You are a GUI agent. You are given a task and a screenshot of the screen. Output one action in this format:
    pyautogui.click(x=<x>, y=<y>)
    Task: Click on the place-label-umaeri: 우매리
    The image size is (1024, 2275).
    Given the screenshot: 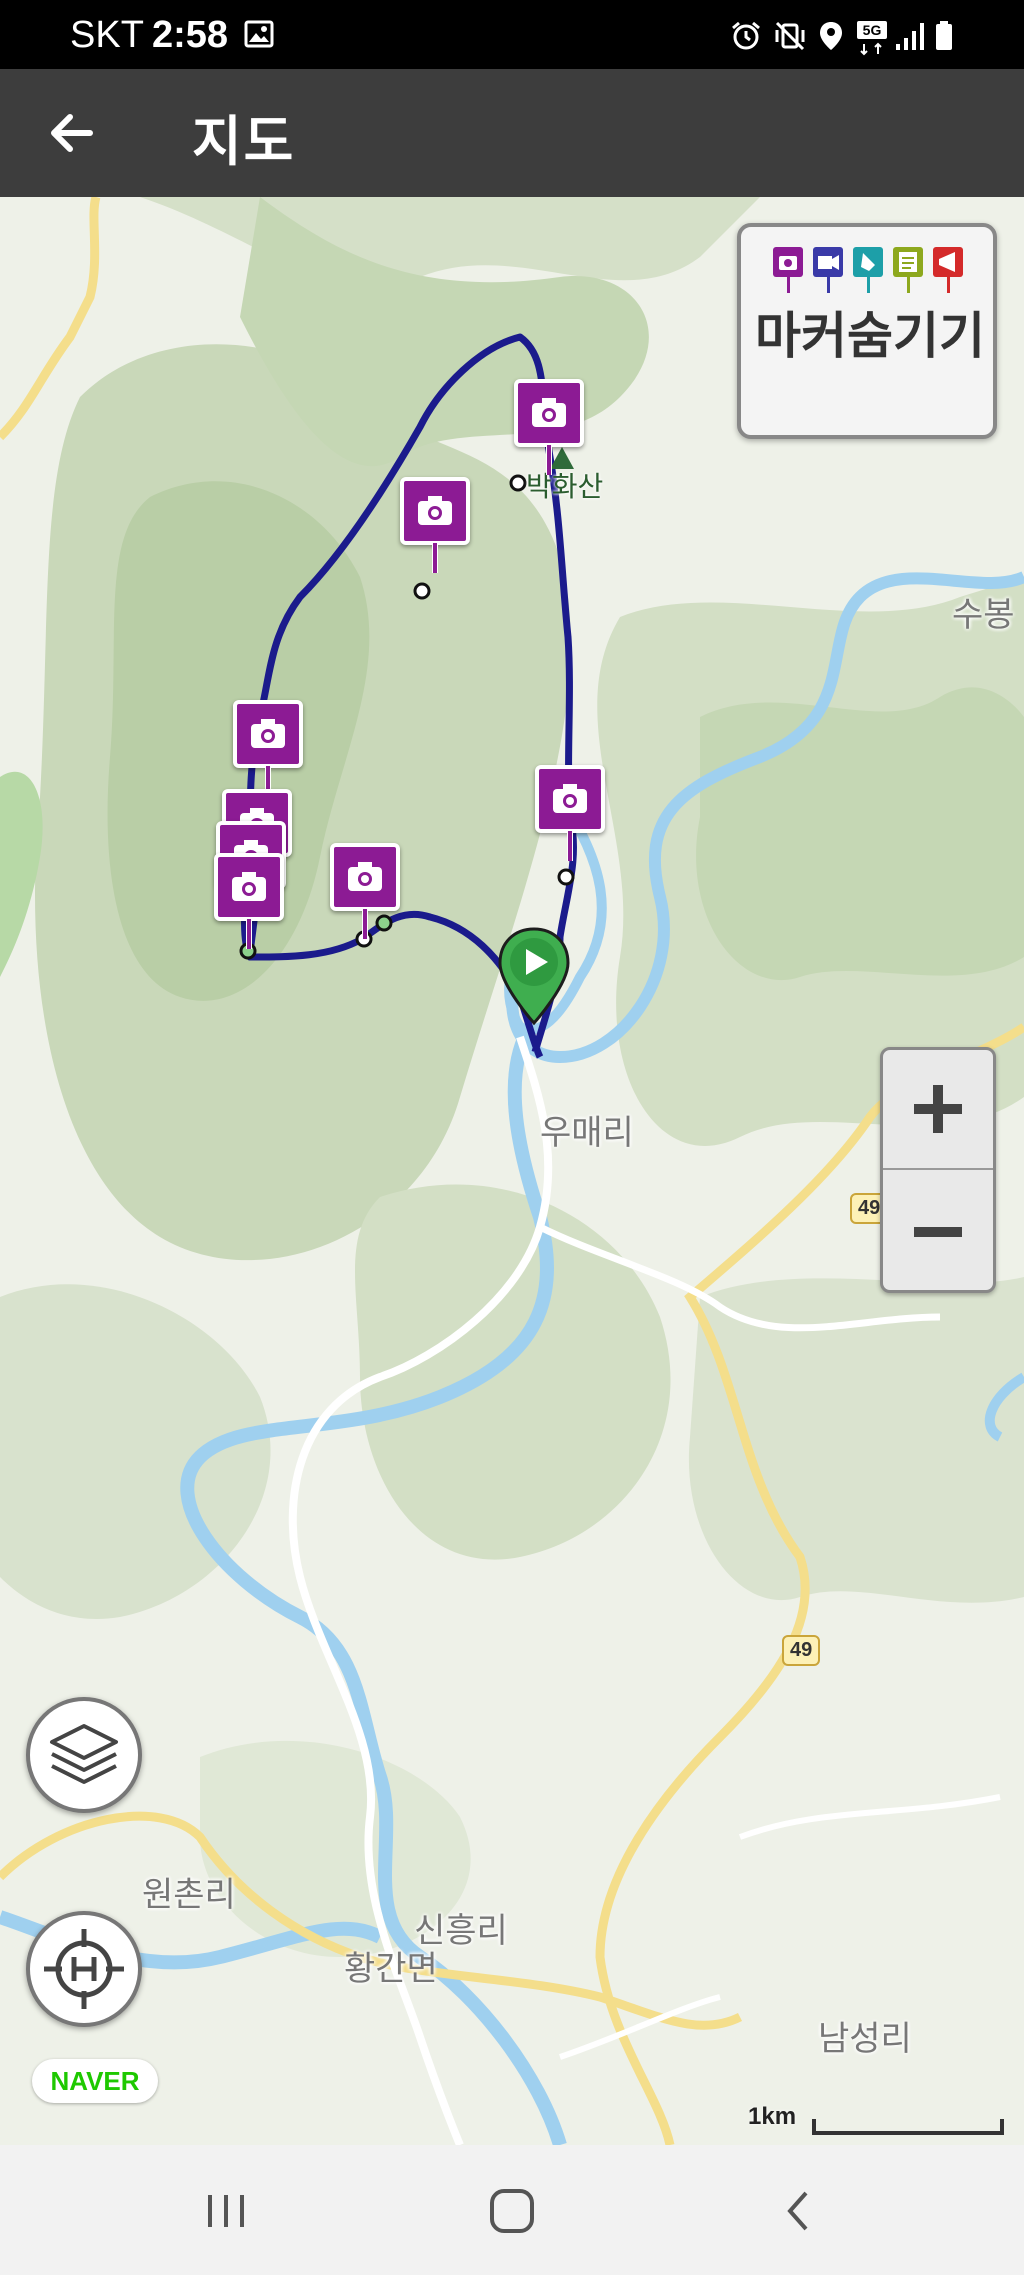 What is the action you would take?
    pyautogui.click(x=587, y=1133)
    